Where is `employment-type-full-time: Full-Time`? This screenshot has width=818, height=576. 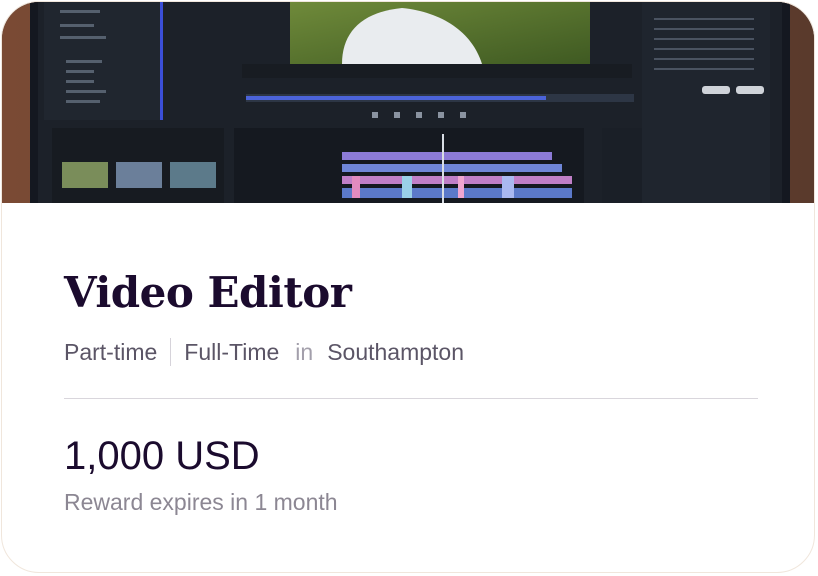 employment-type-full-time: Full-Time is located at coordinates (232, 351).